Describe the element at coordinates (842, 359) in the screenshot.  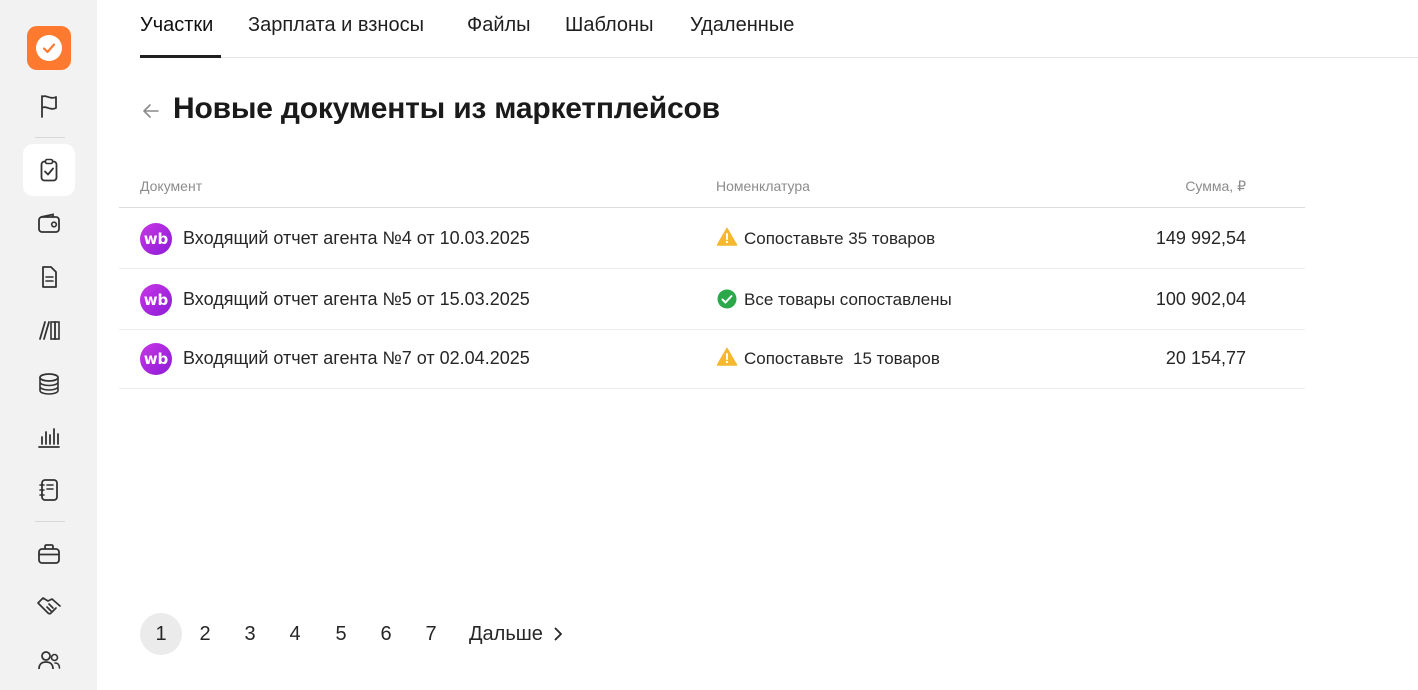
I see `nomenclature-status: Сопоставьте 15 товаров` at that location.